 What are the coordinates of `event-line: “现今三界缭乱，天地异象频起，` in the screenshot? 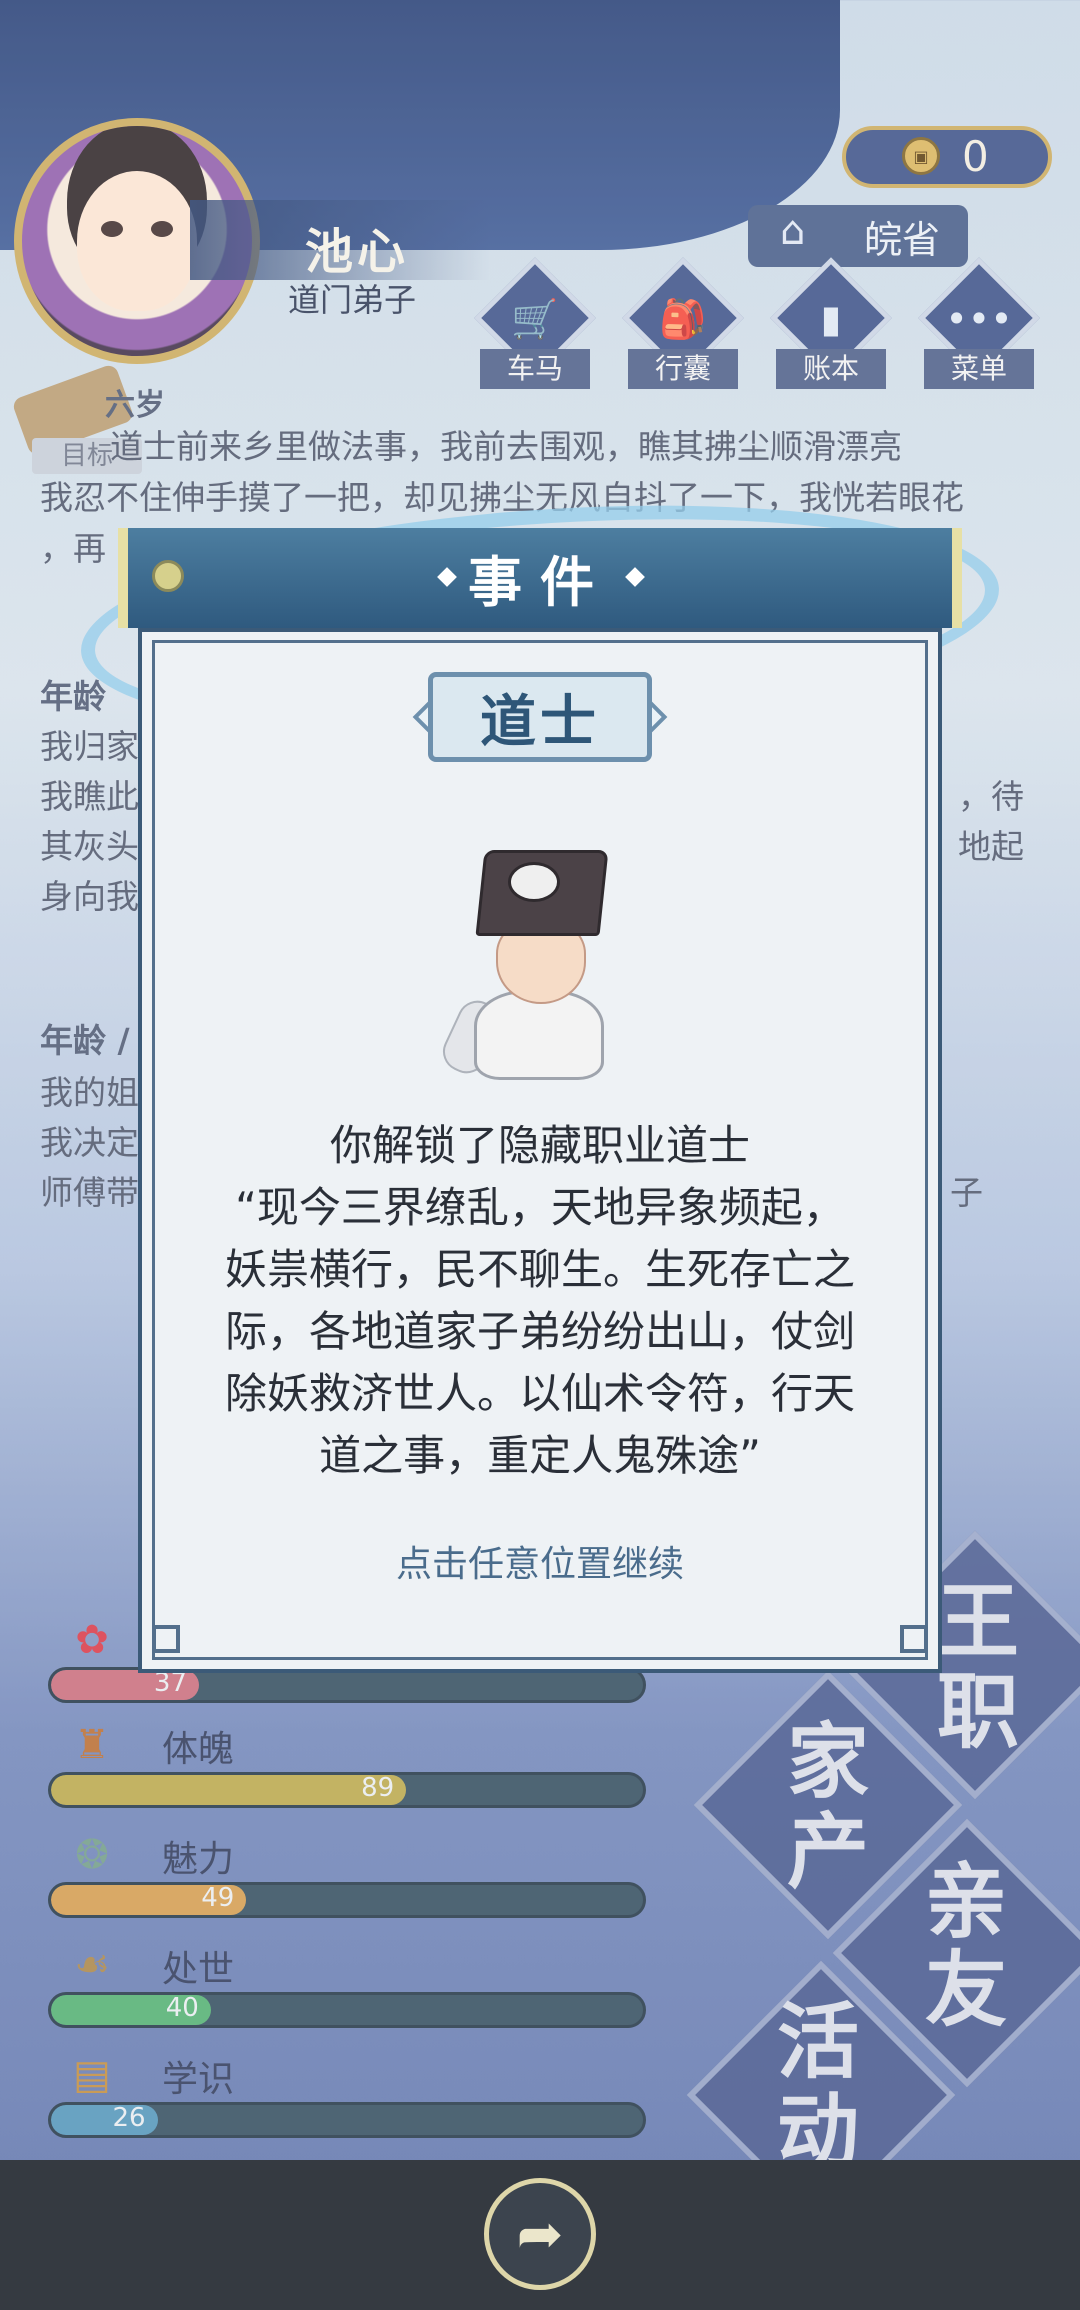 It's located at (540, 1207).